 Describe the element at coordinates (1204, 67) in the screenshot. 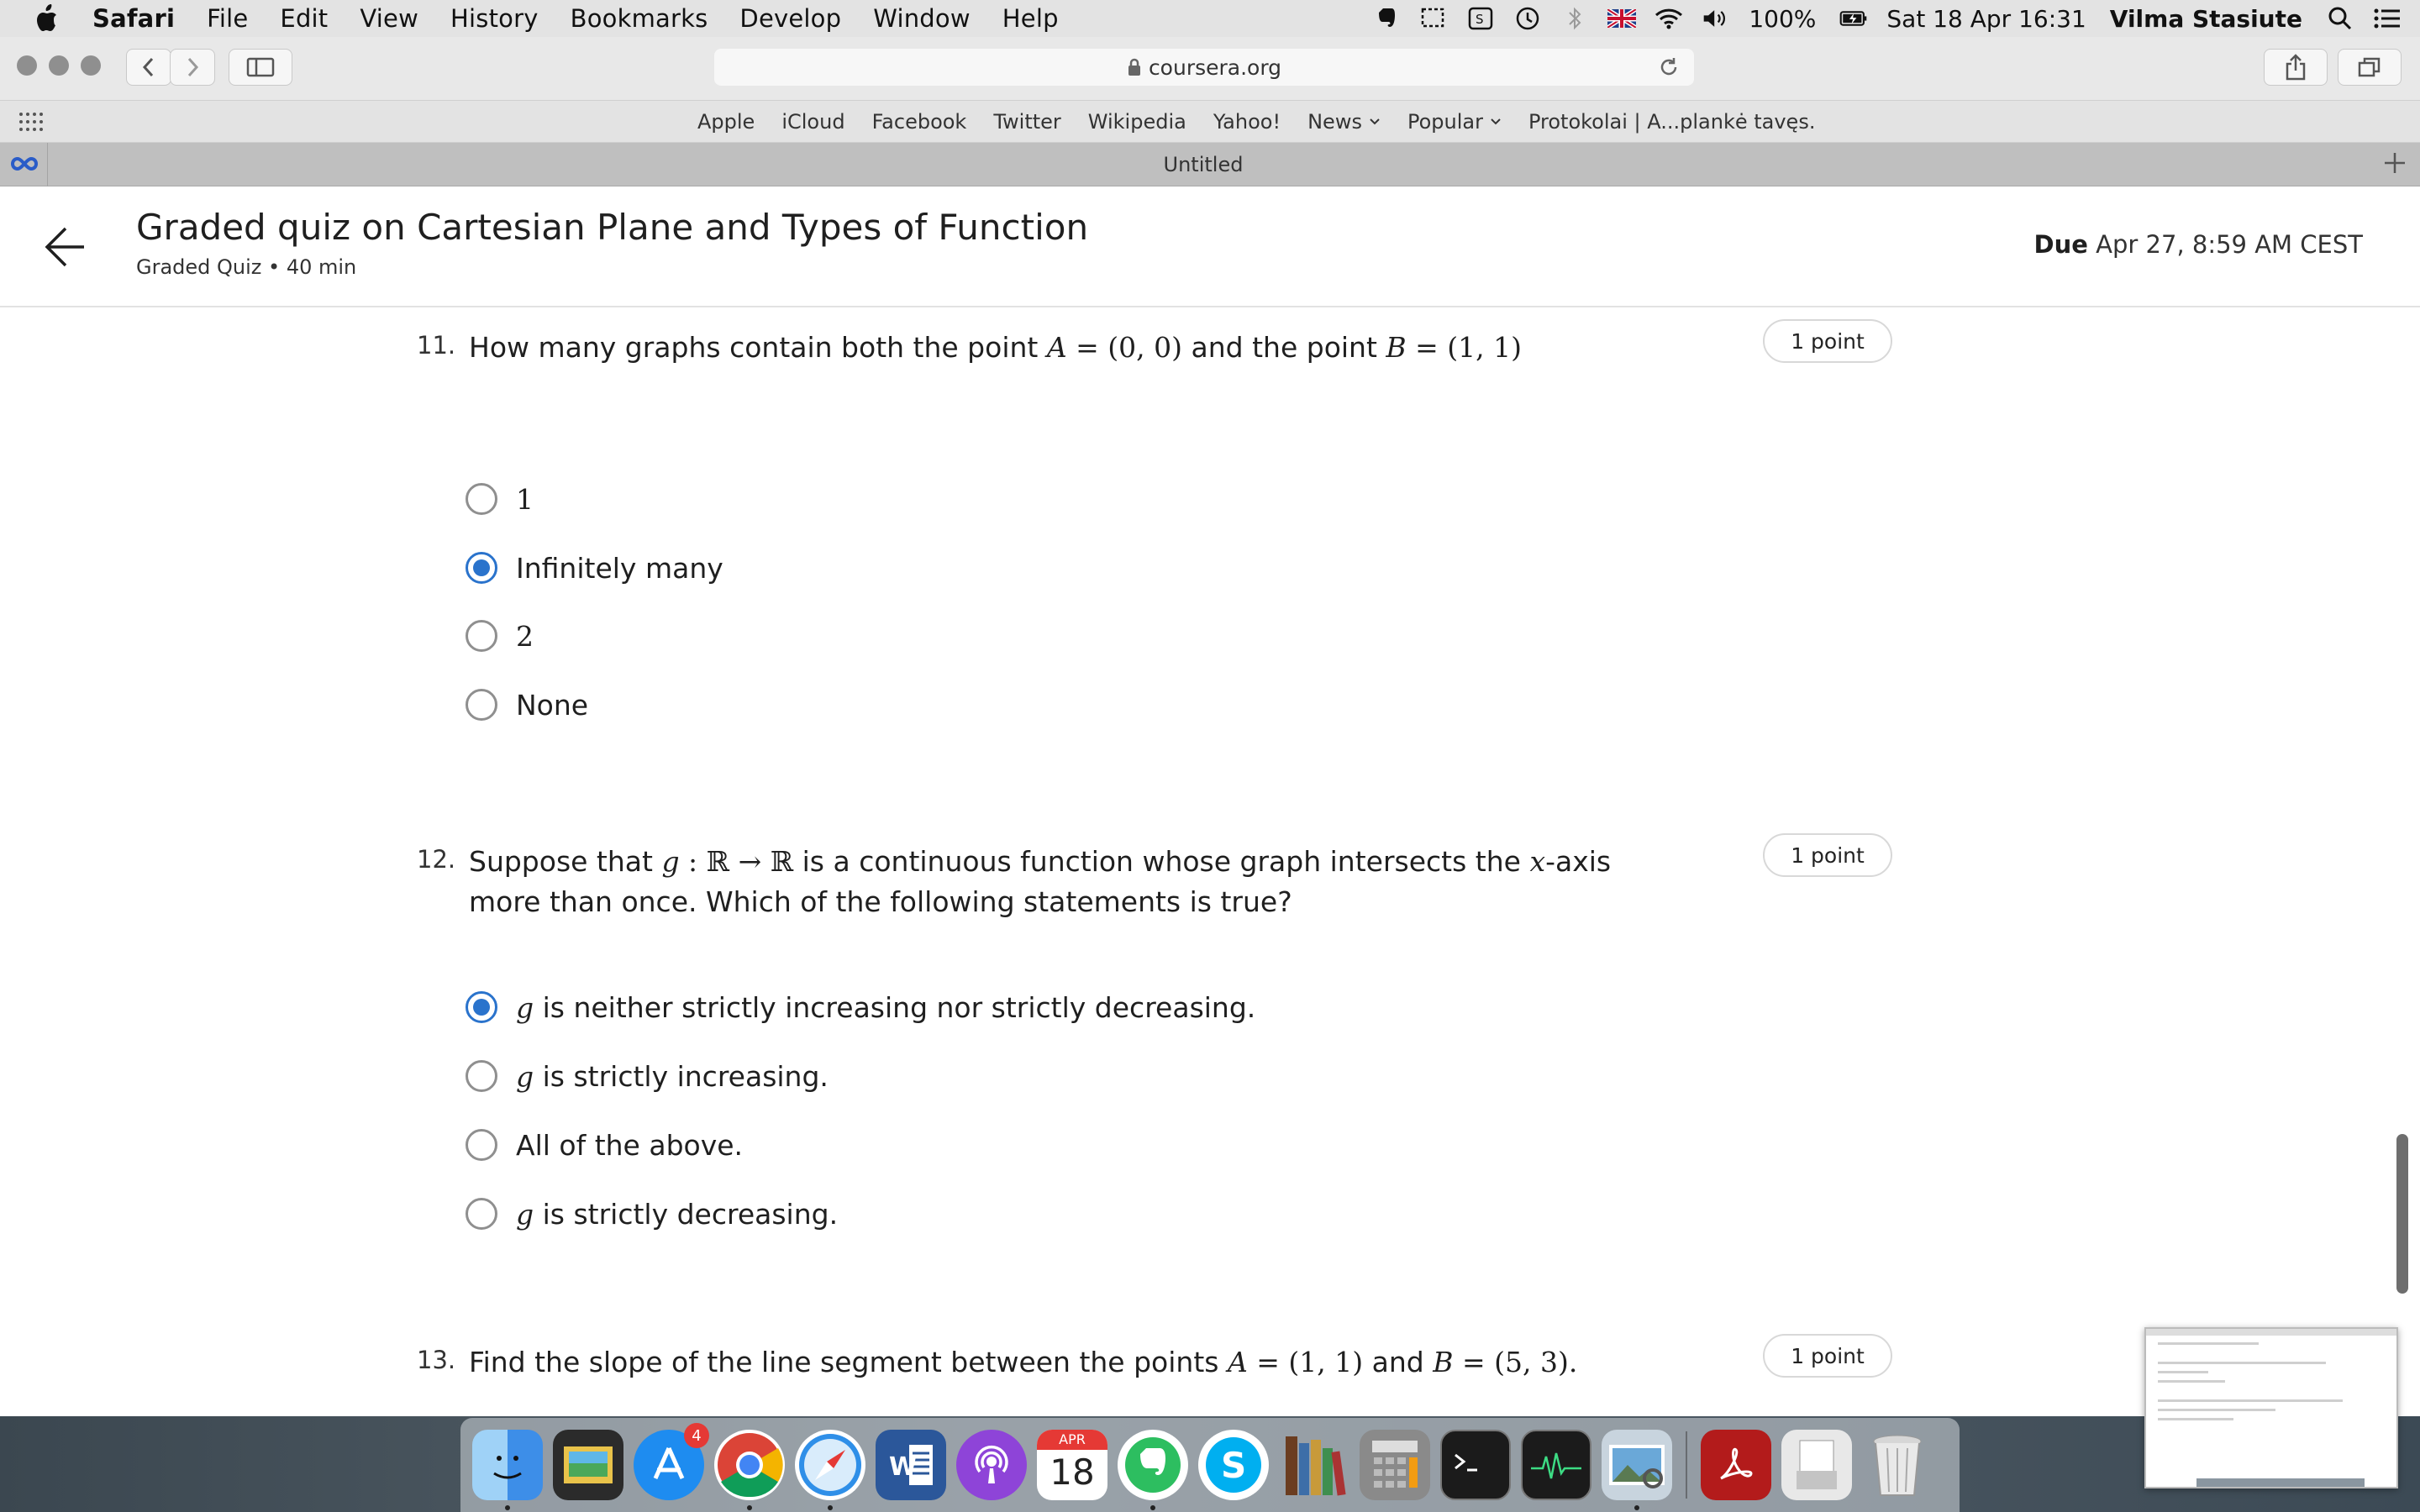

I see `address-bar: coursera.org` at that location.